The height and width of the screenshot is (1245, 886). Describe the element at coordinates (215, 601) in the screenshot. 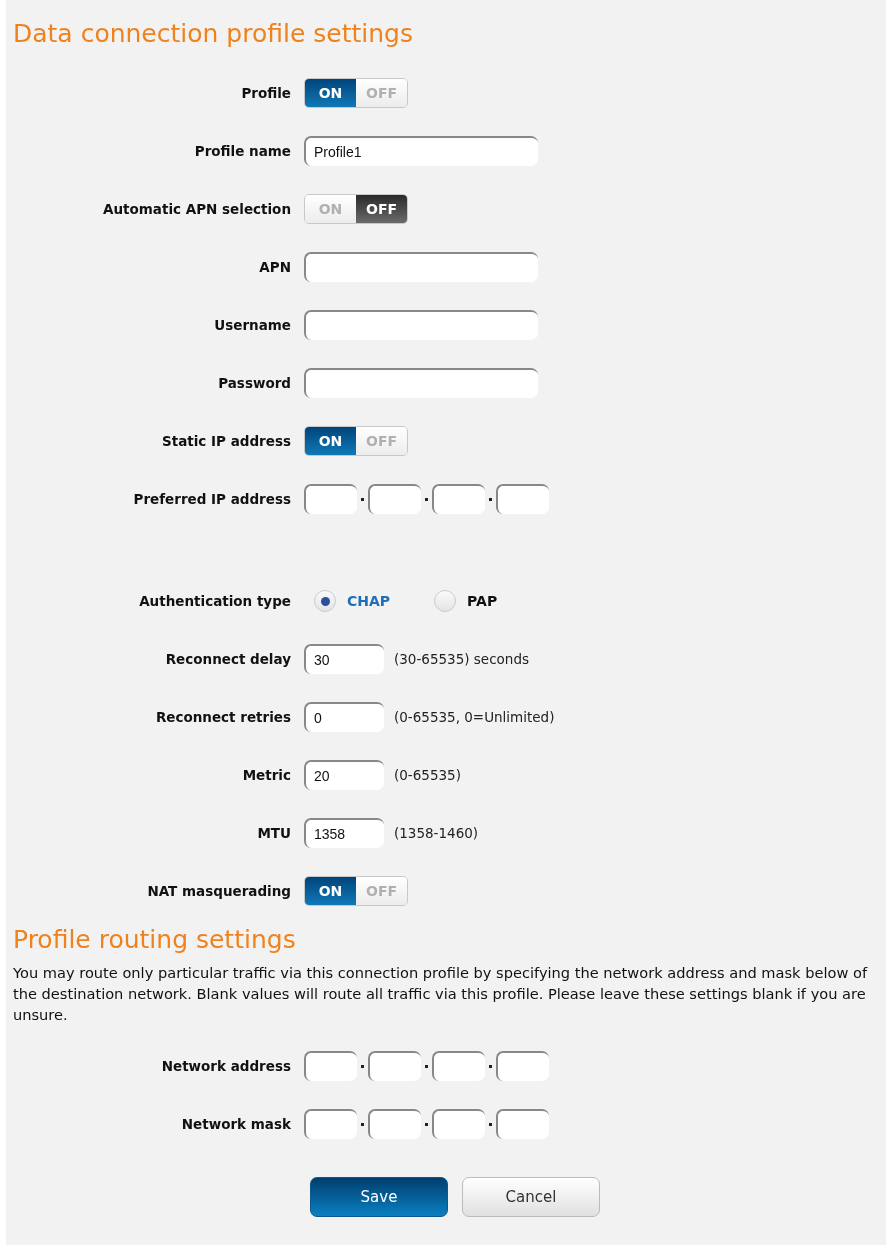

I see `field-label: Authentication type` at that location.